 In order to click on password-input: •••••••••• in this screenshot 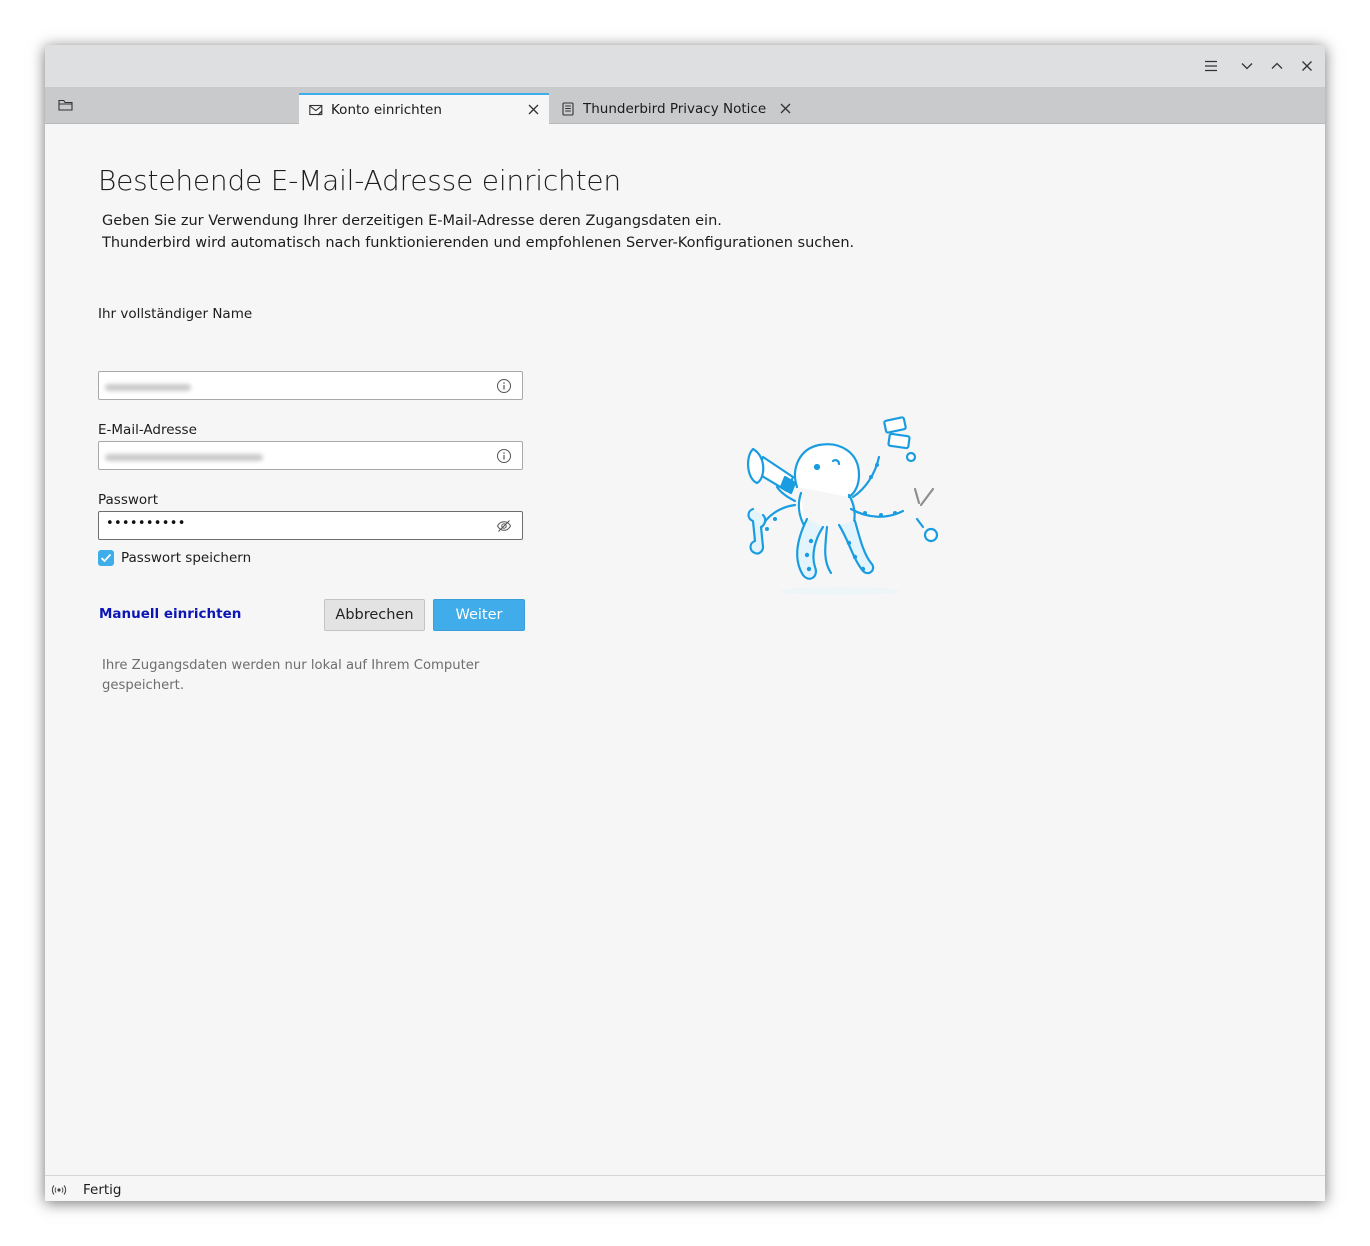, I will do `click(310, 525)`.